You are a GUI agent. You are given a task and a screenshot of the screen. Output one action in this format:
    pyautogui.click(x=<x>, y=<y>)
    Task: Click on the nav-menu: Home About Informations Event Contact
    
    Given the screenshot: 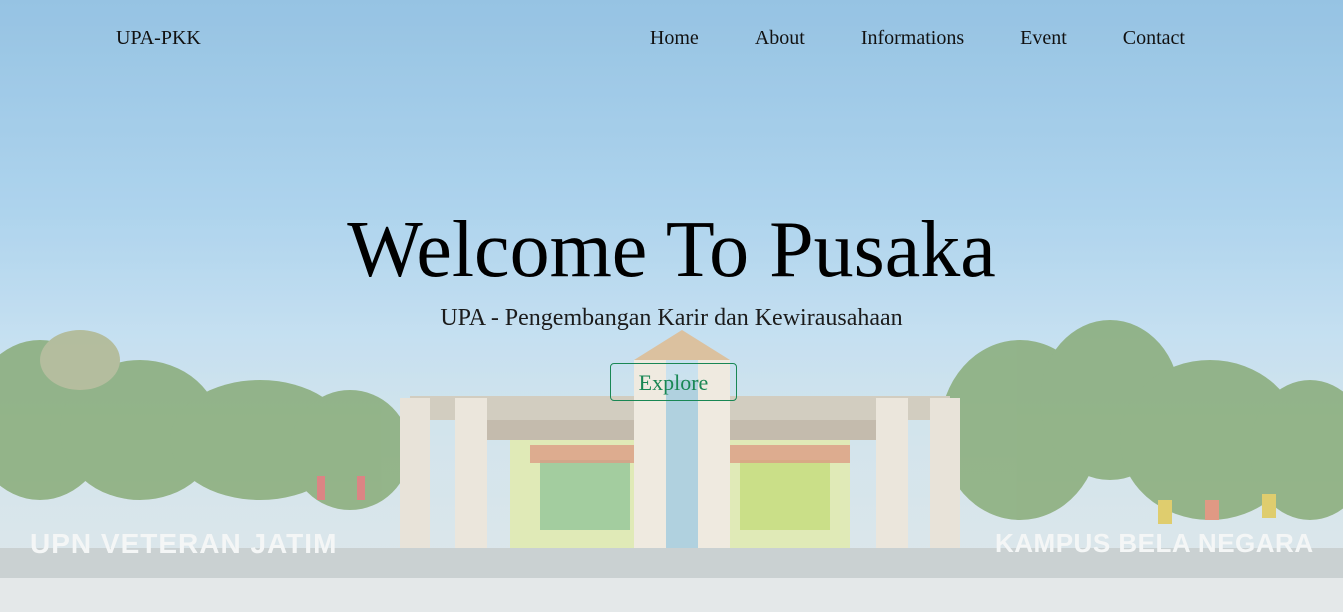 What is the action you would take?
    pyautogui.click(x=917, y=38)
    